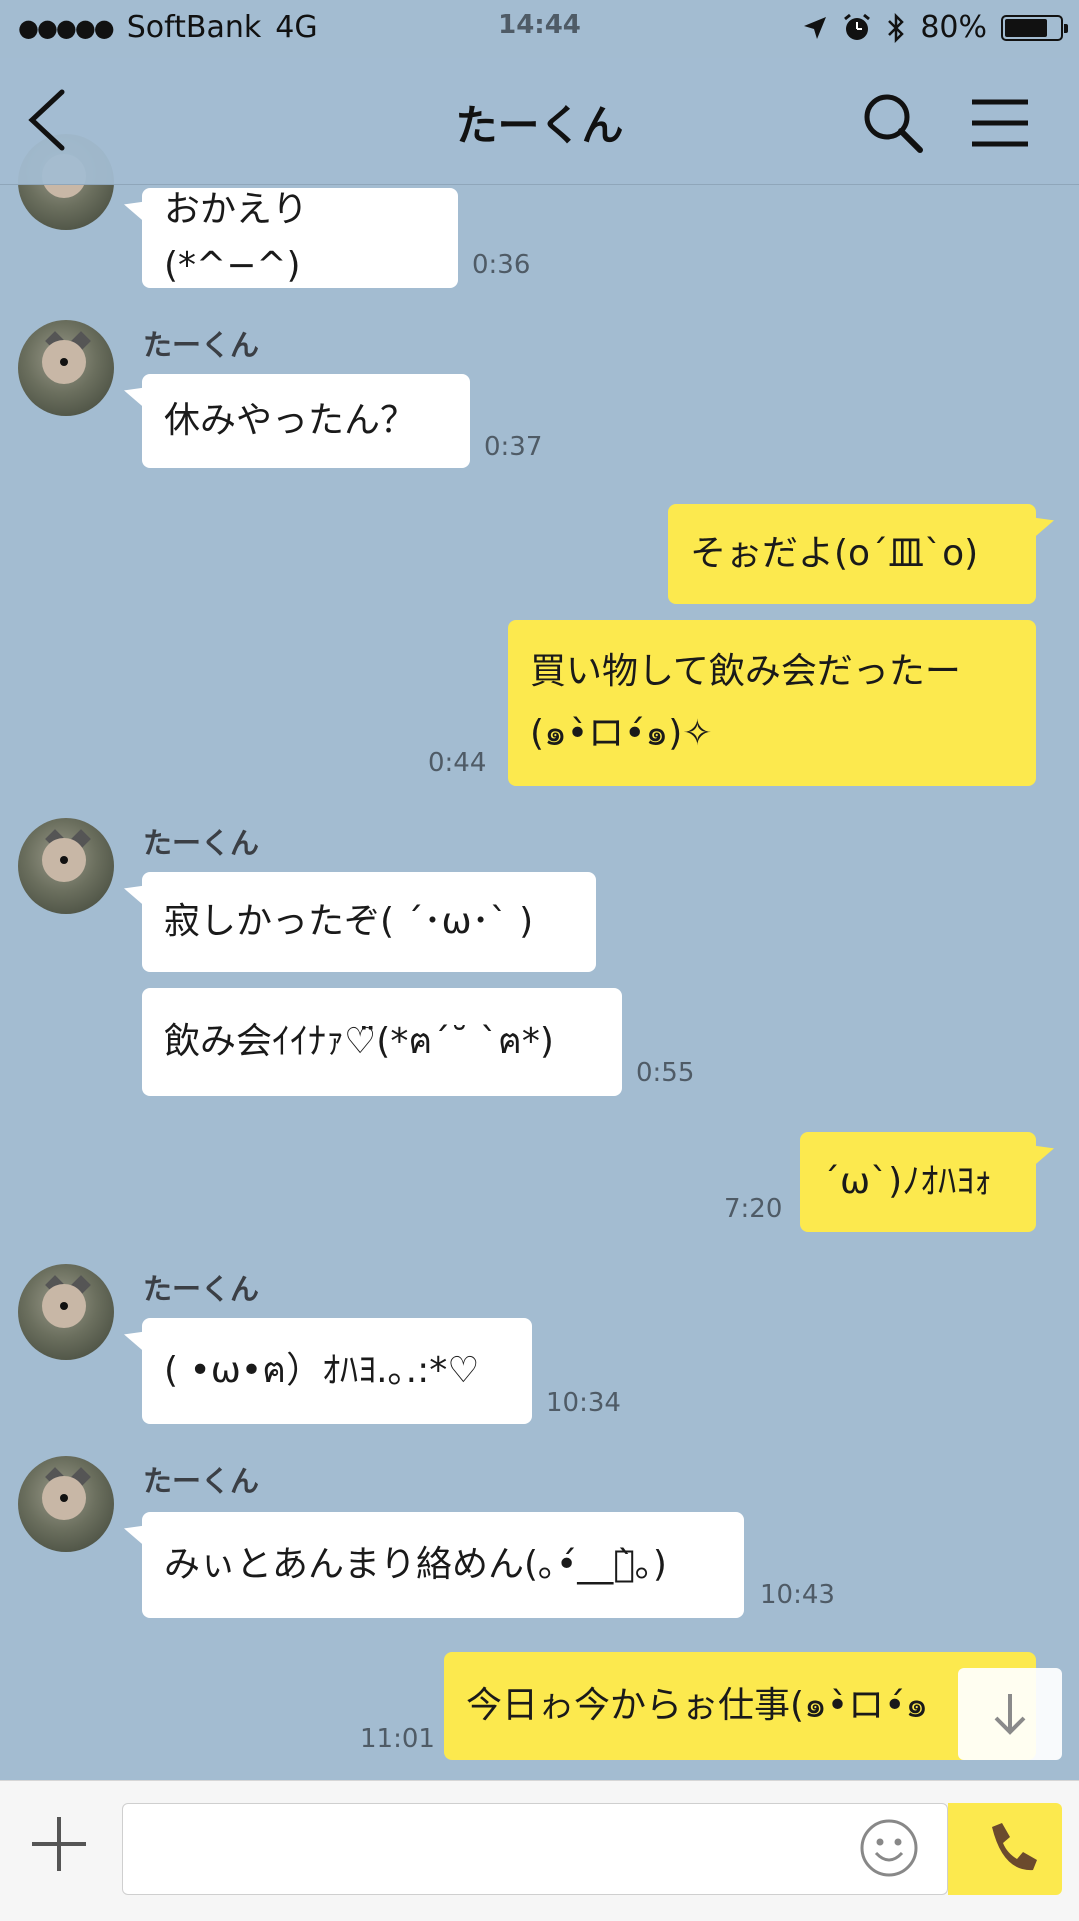 The height and width of the screenshot is (1921, 1079). I want to click on status-bar: ●●●●● SoftBank 4G 14:44 80%, so click(539, 29).